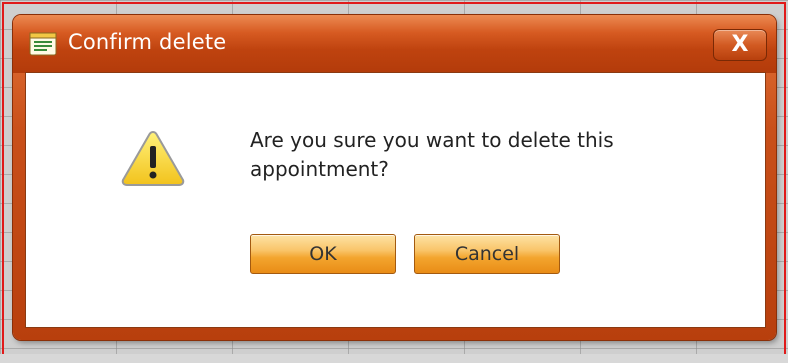  Describe the element at coordinates (147, 42) in the screenshot. I see `dialog-title: Confirm delete` at that location.